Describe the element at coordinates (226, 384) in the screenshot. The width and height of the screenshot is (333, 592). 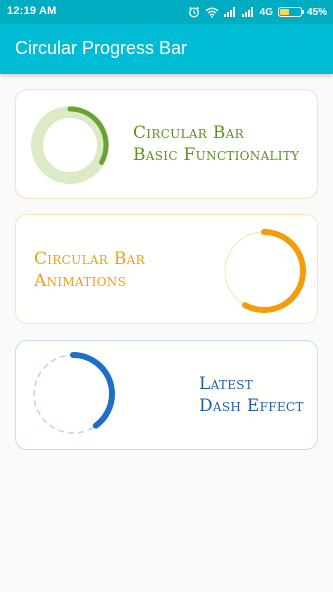
I see `card-title-line1: Latest` at that location.